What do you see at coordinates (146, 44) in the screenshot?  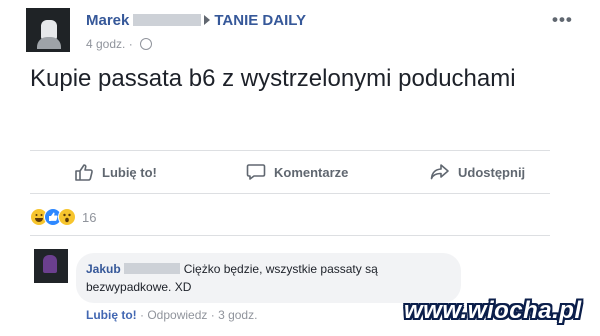 I see `globe-icon` at bounding box center [146, 44].